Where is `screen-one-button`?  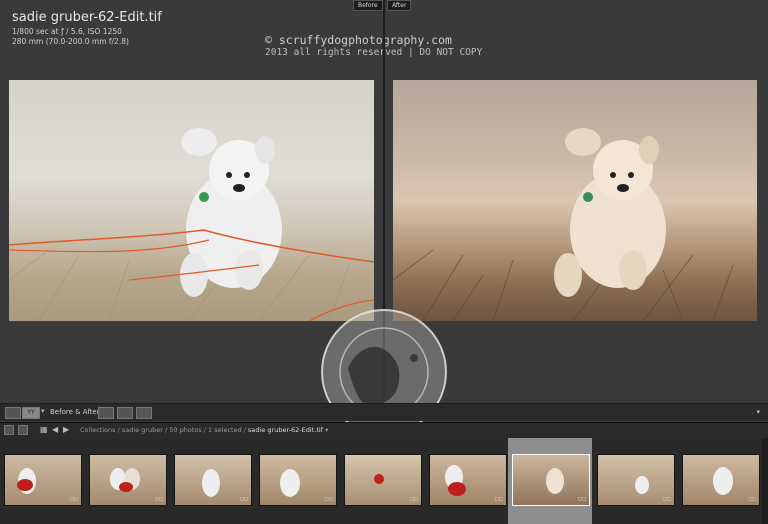 screen-one-button is located at coordinates (9, 430).